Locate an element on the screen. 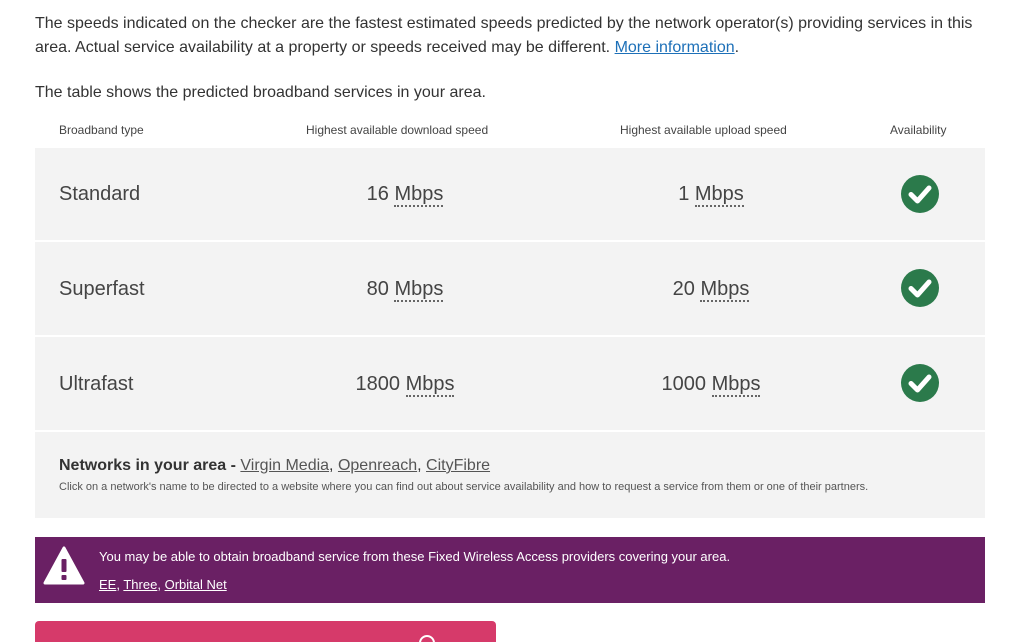 This screenshot has height=642, width=1024. upload-speed-value: 20 is located at coordinates (683, 289).